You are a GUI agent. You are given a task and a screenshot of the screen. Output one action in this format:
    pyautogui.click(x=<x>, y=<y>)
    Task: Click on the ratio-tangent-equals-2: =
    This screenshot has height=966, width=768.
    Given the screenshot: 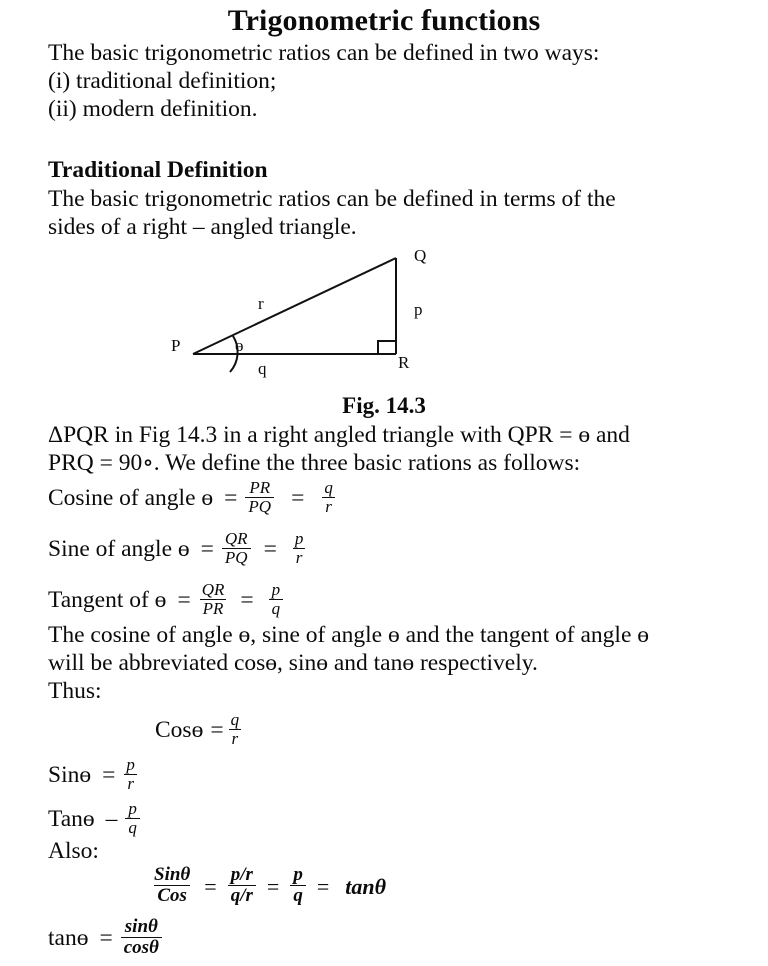 What is the action you would take?
    pyautogui.click(x=247, y=600)
    